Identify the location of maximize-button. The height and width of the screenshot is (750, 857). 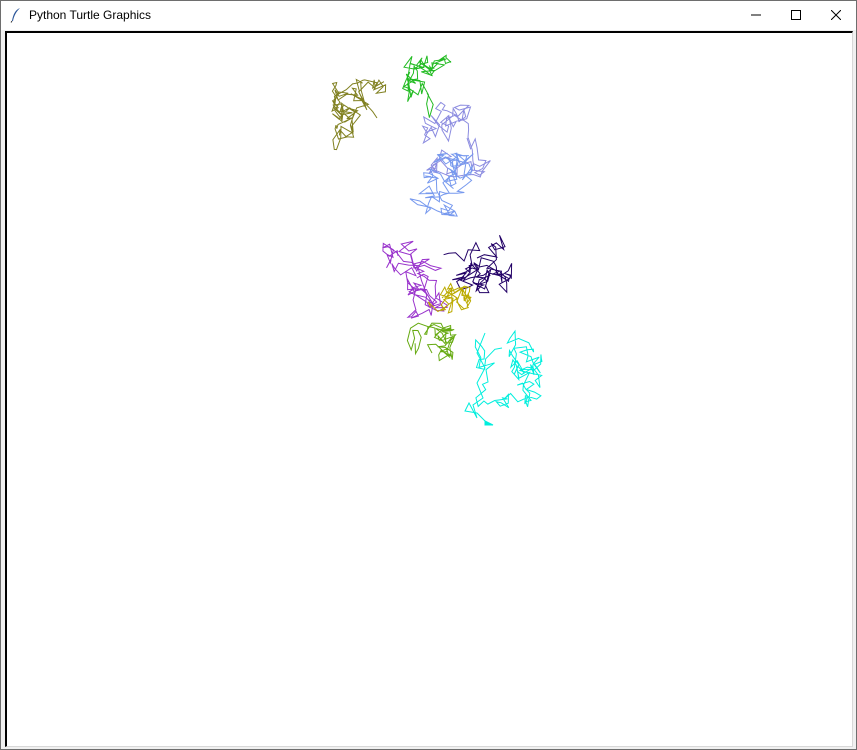
(796, 15).